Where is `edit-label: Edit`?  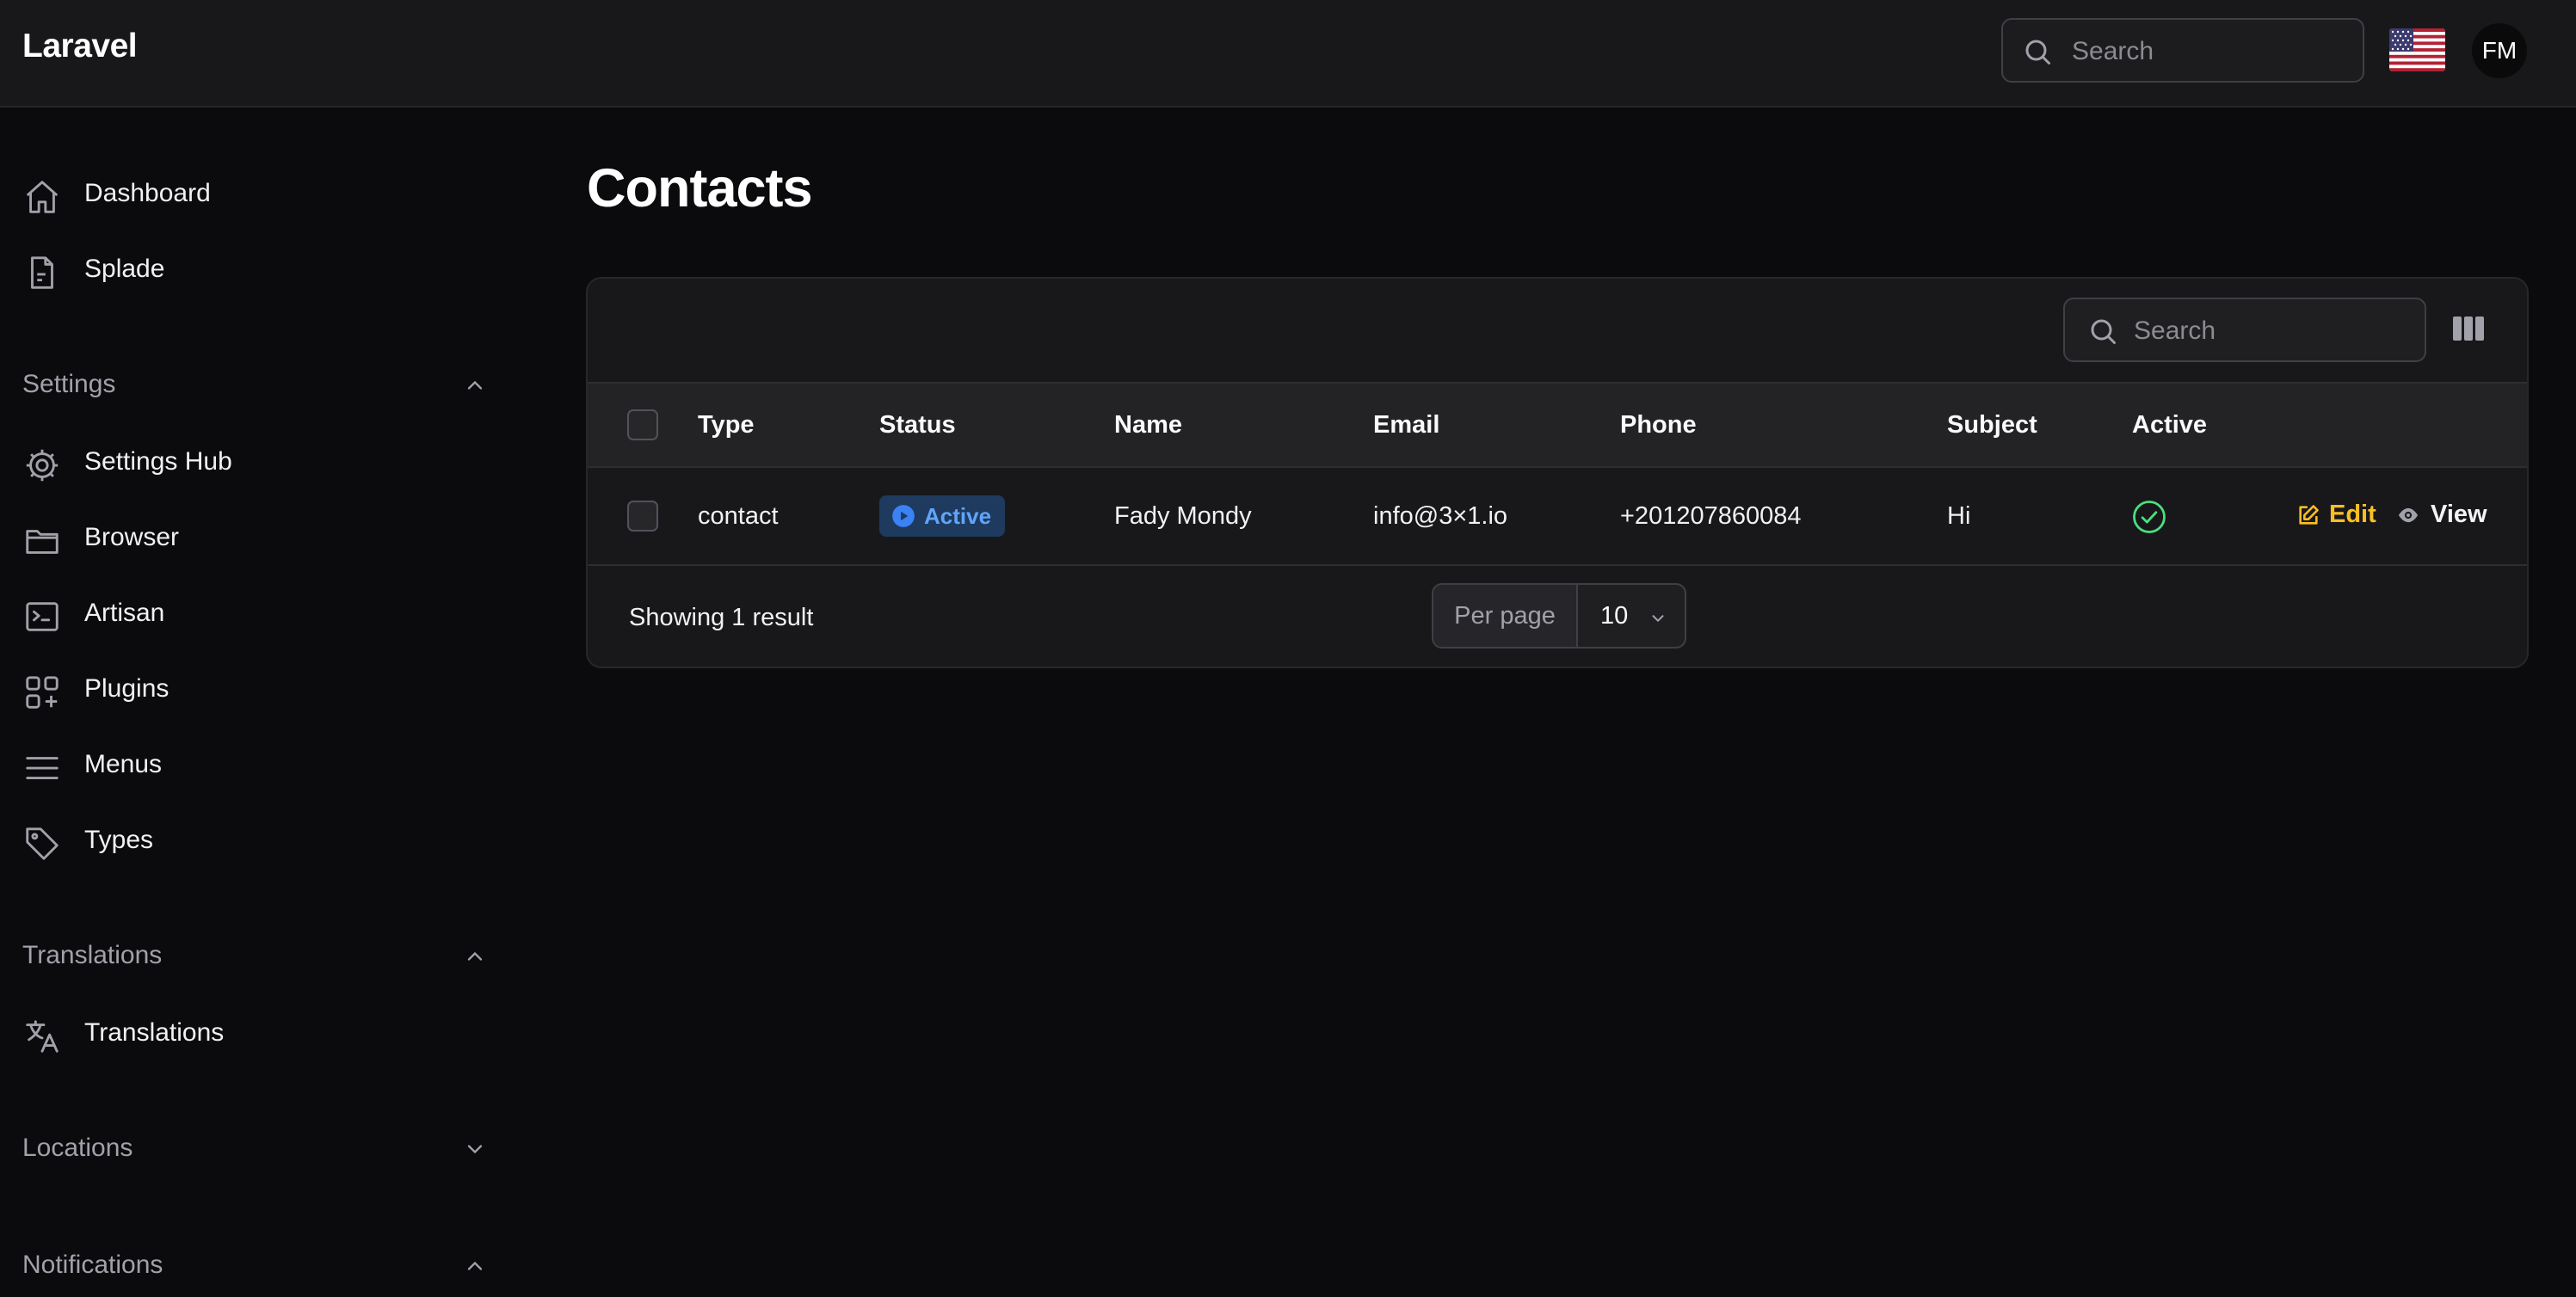
edit-label: Edit is located at coordinates (2352, 514).